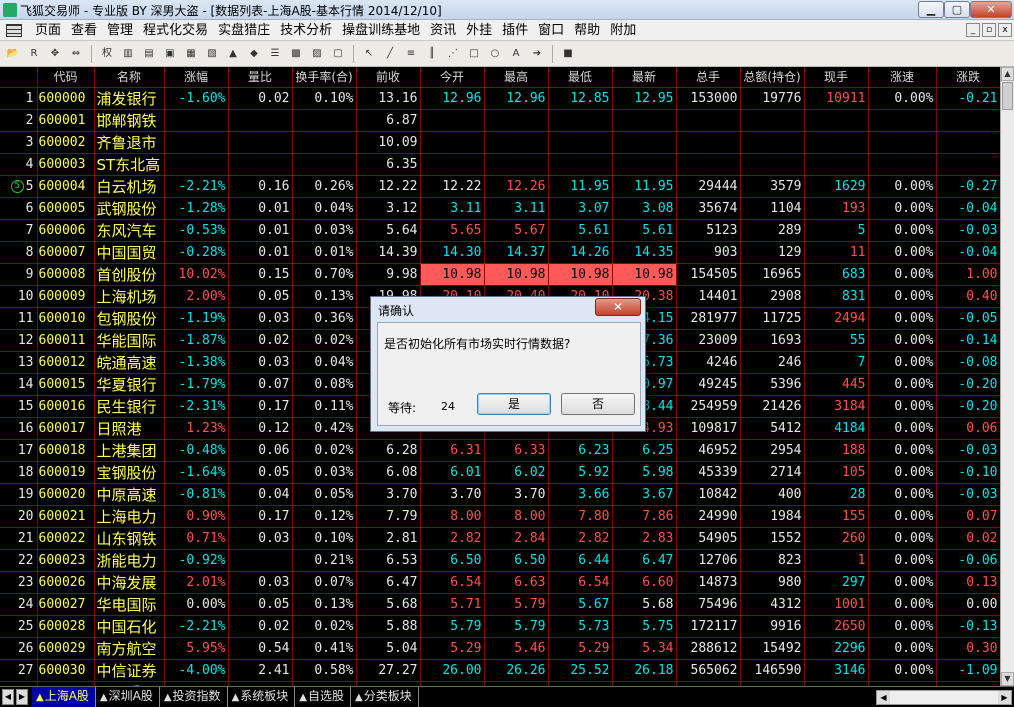 The image size is (1014, 707). What do you see at coordinates (883, 697) in the screenshot?
I see `scroll-left-icon: ◀` at bounding box center [883, 697].